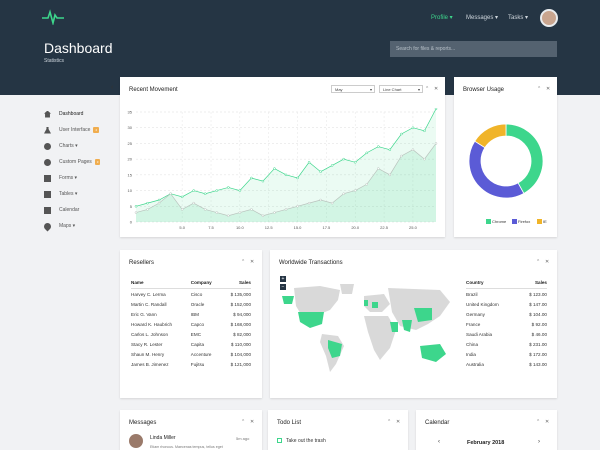  What do you see at coordinates (506, 354) in the screenshot?
I see `table-row: India $ 172.00` at bounding box center [506, 354].